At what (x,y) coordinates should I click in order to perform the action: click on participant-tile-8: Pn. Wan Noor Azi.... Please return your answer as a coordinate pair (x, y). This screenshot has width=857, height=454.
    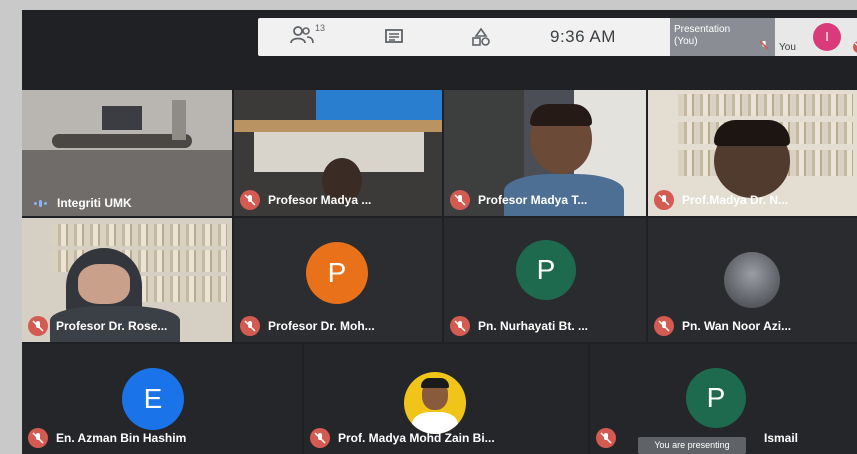
    Looking at the image, I should click on (752, 280).